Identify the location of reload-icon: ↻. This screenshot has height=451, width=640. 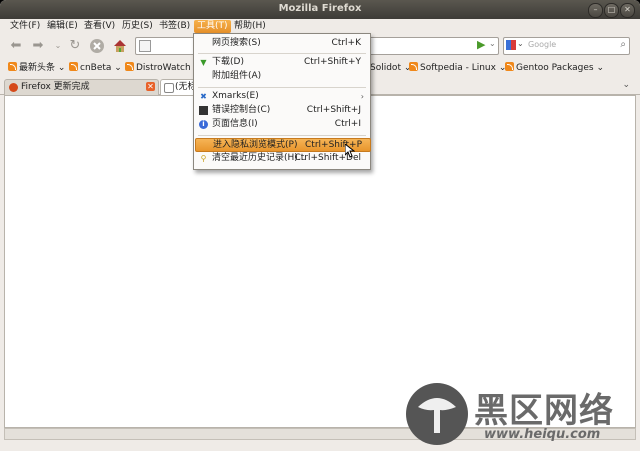
(75, 46).